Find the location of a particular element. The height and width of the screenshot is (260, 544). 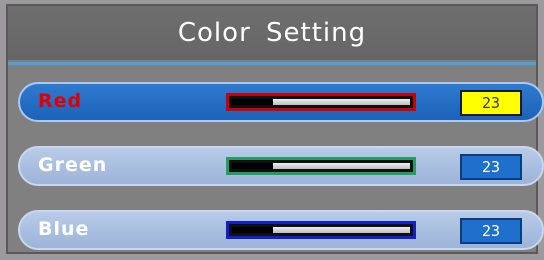

red-slider is located at coordinates (321, 102).